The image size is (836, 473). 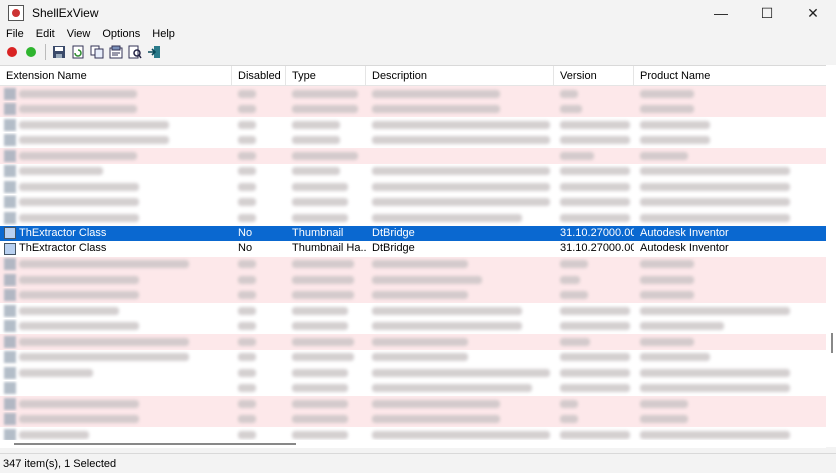 I want to click on menu-file: File, so click(x=15, y=34).